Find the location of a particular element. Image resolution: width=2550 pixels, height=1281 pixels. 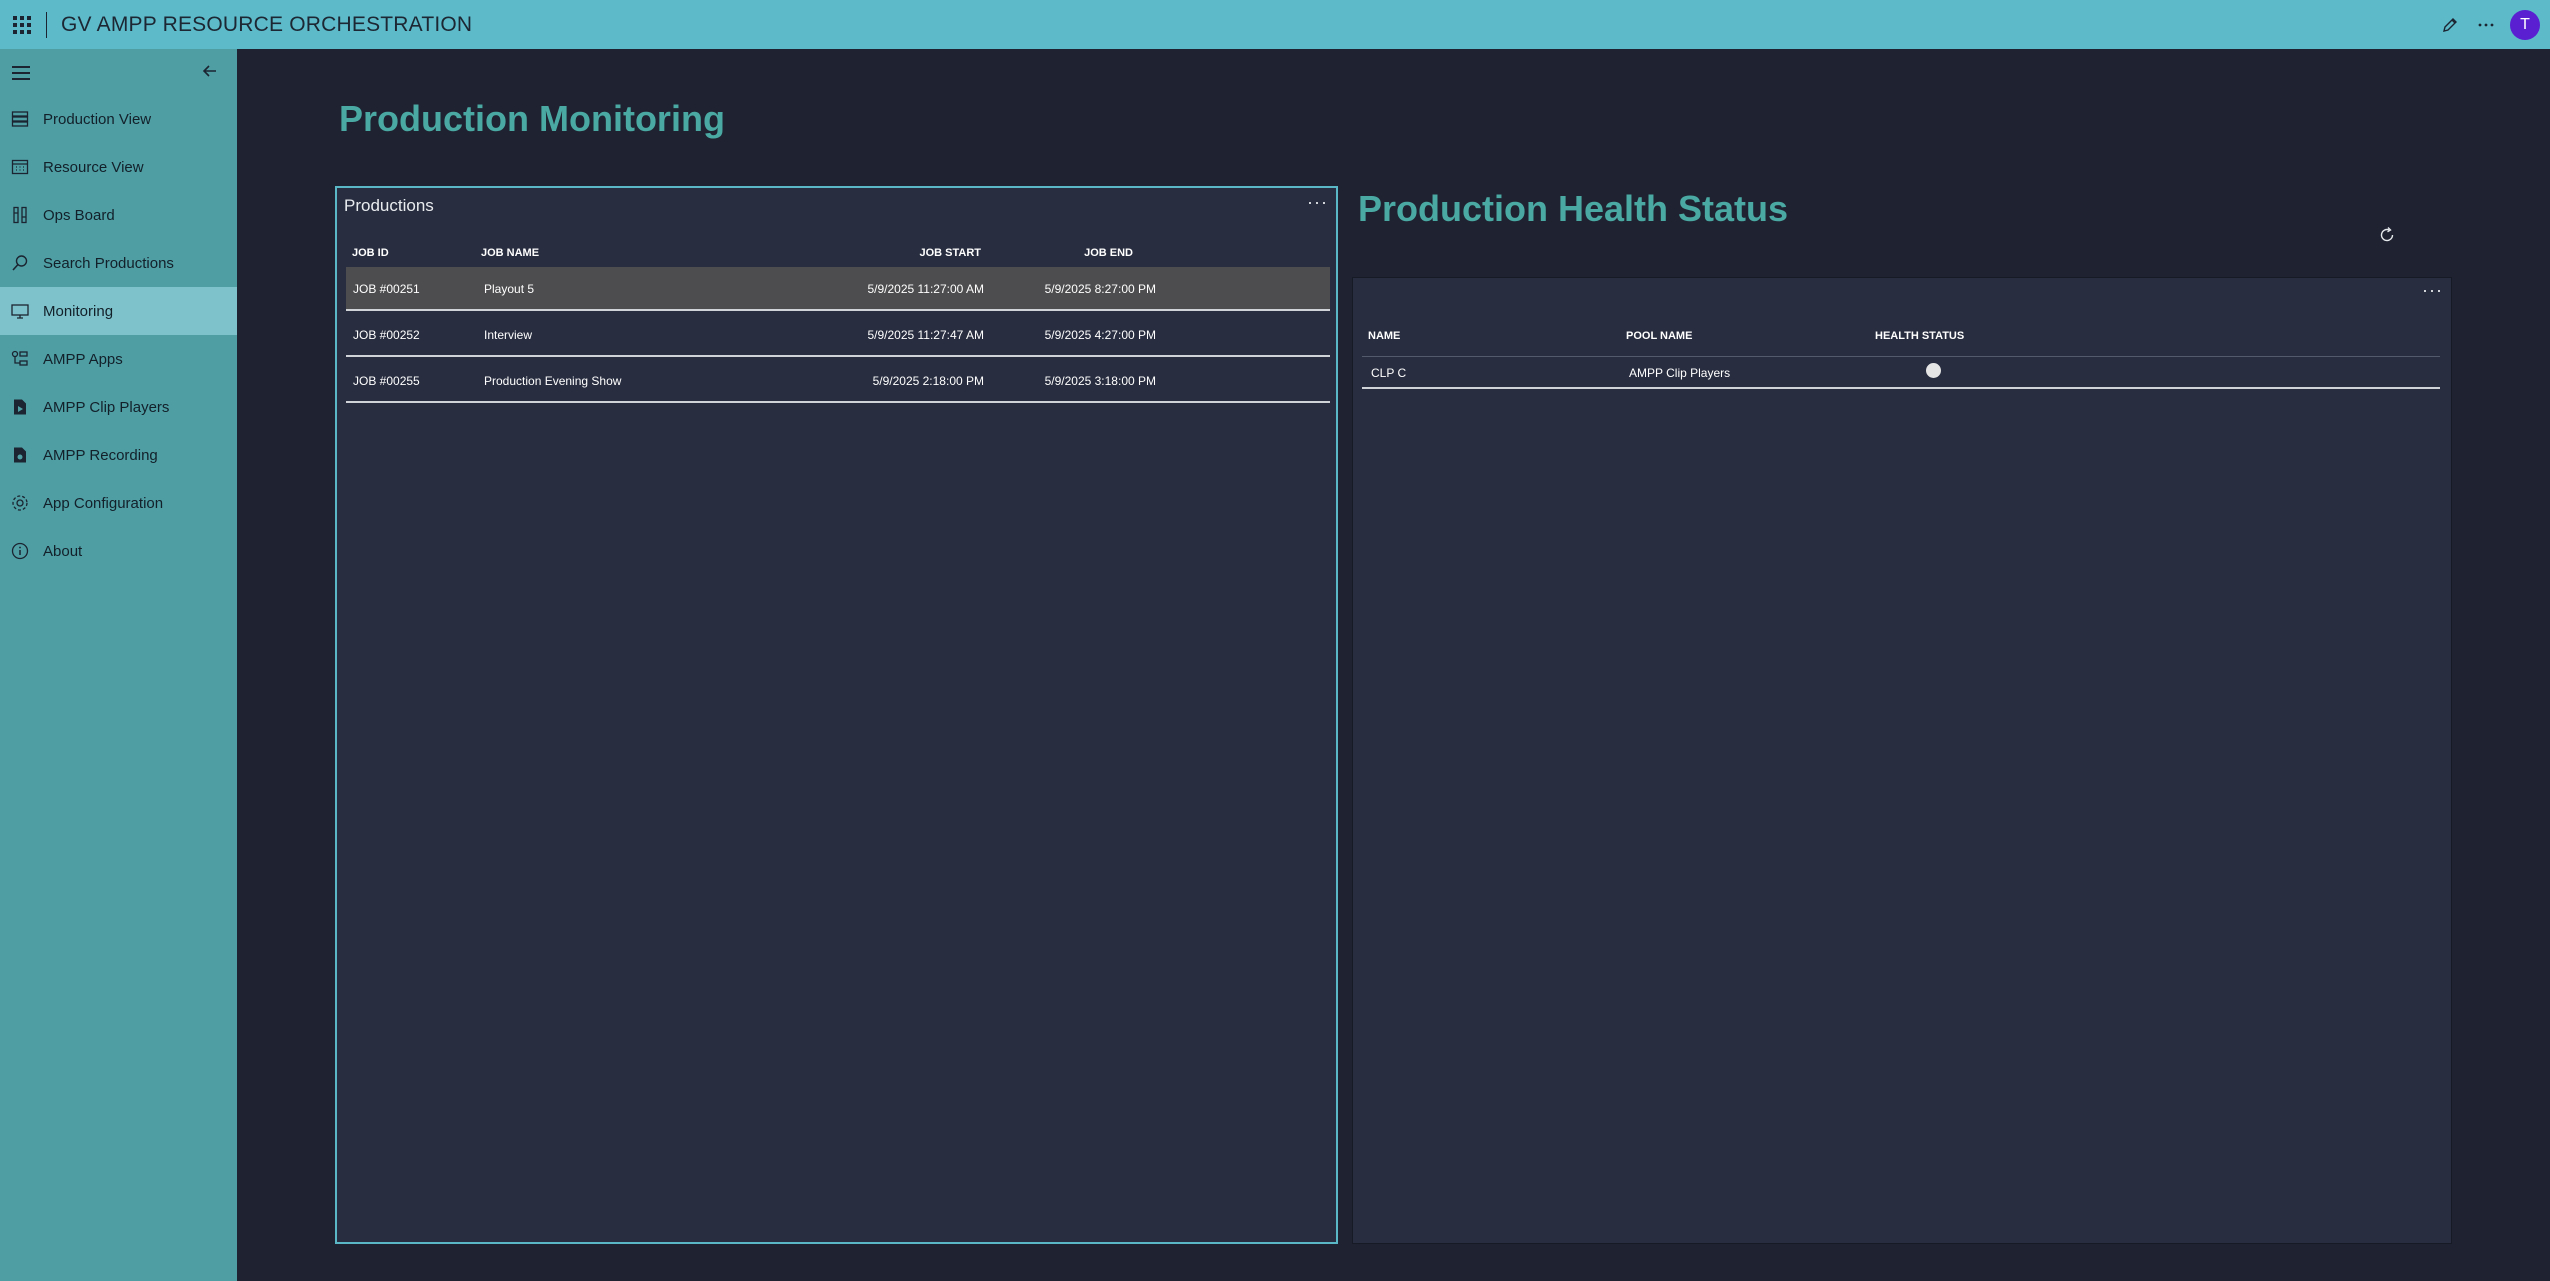

search-icon is located at coordinates (20, 263).